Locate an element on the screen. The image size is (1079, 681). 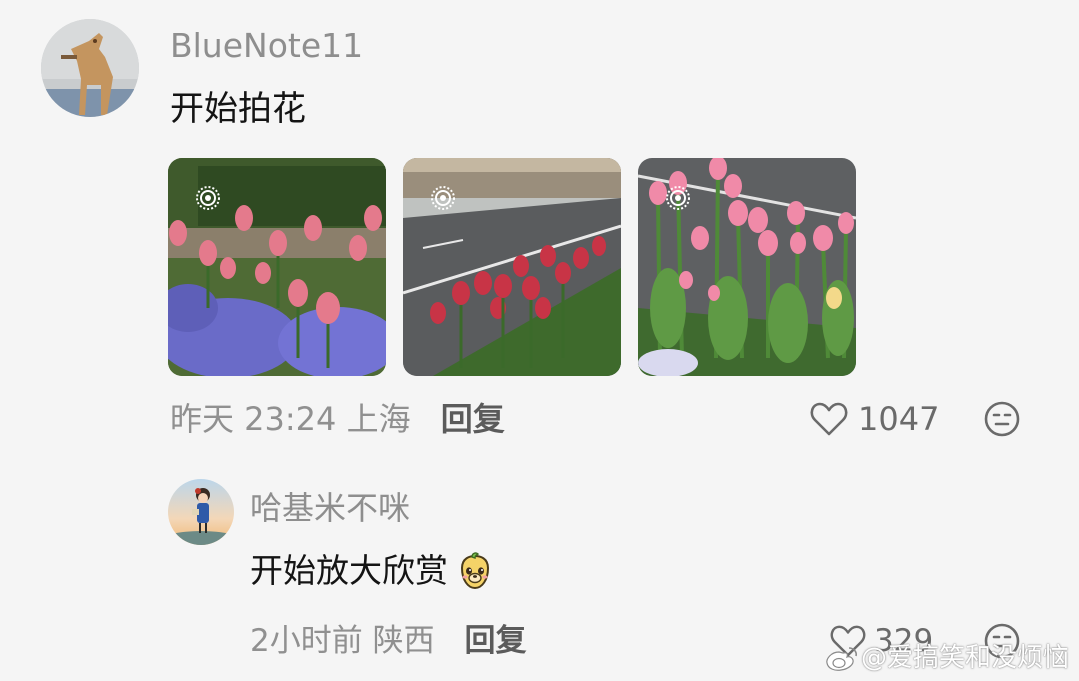
face-icon is located at coordinates (1002, 419).